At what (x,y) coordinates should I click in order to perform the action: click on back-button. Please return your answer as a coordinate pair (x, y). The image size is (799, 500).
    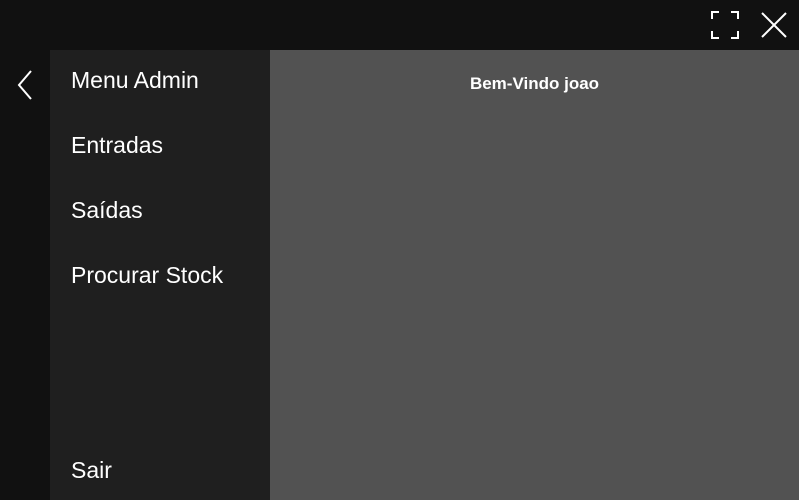
    Looking at the image, I should click on (25, 85).